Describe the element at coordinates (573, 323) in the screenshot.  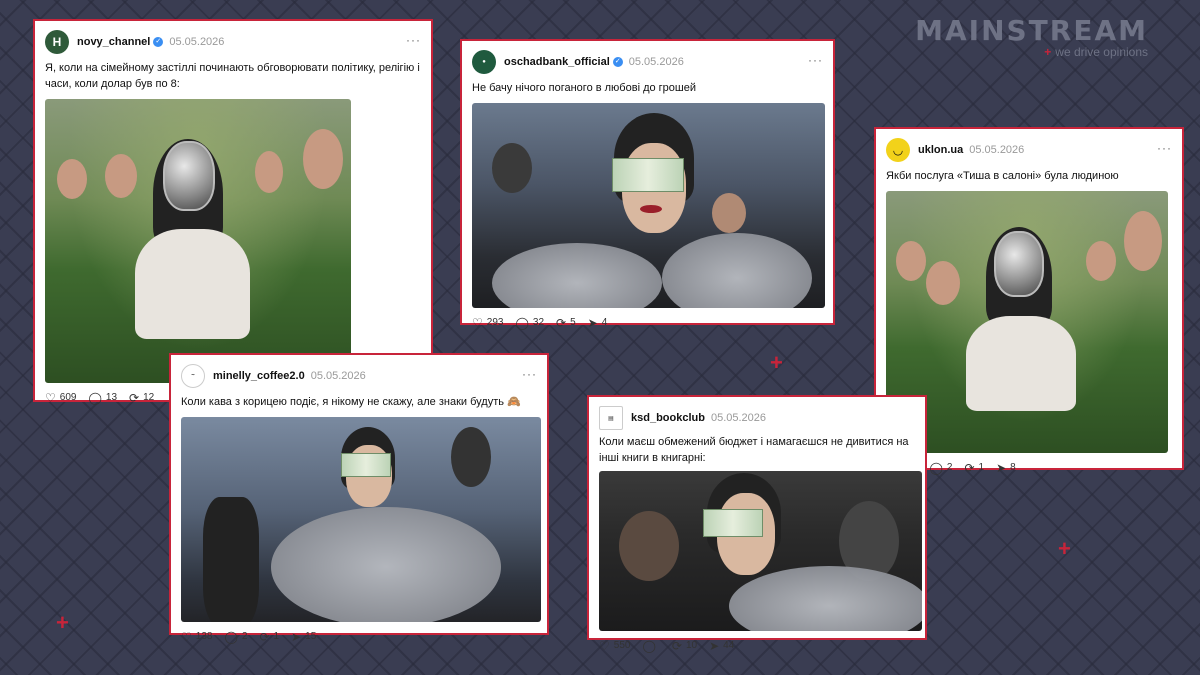
I see `reposts-count: 5` at that location.